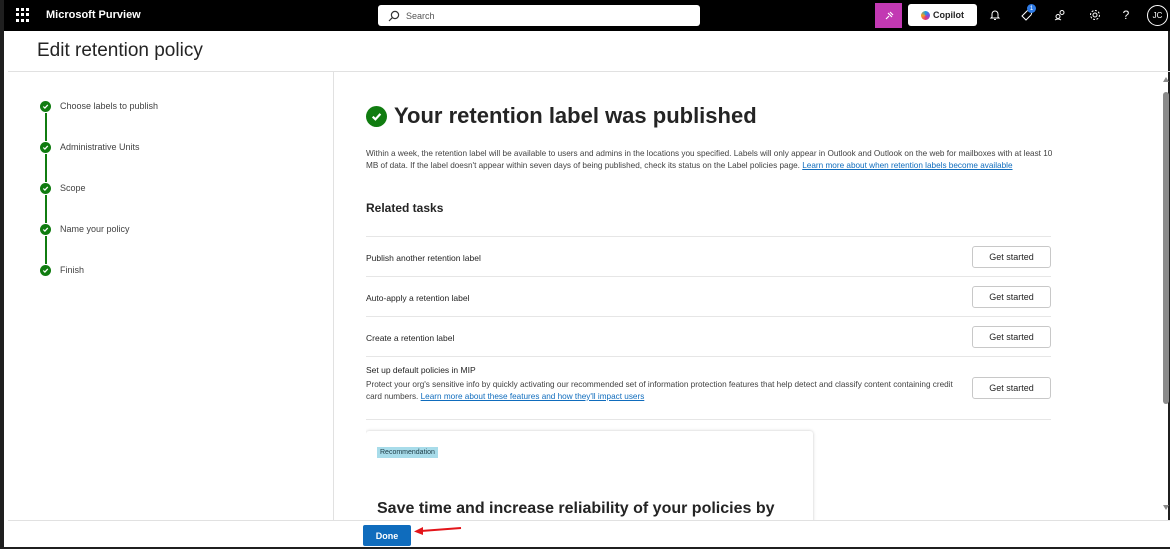  I want to click on app-launcher-icon, so click(23, 15).